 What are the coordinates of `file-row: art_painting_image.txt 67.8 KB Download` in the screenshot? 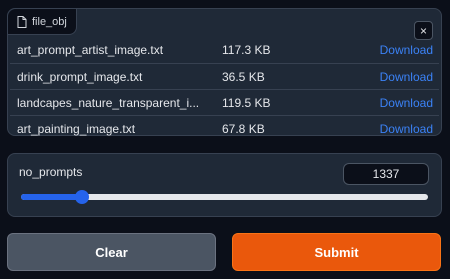 It's located at (224, 128).